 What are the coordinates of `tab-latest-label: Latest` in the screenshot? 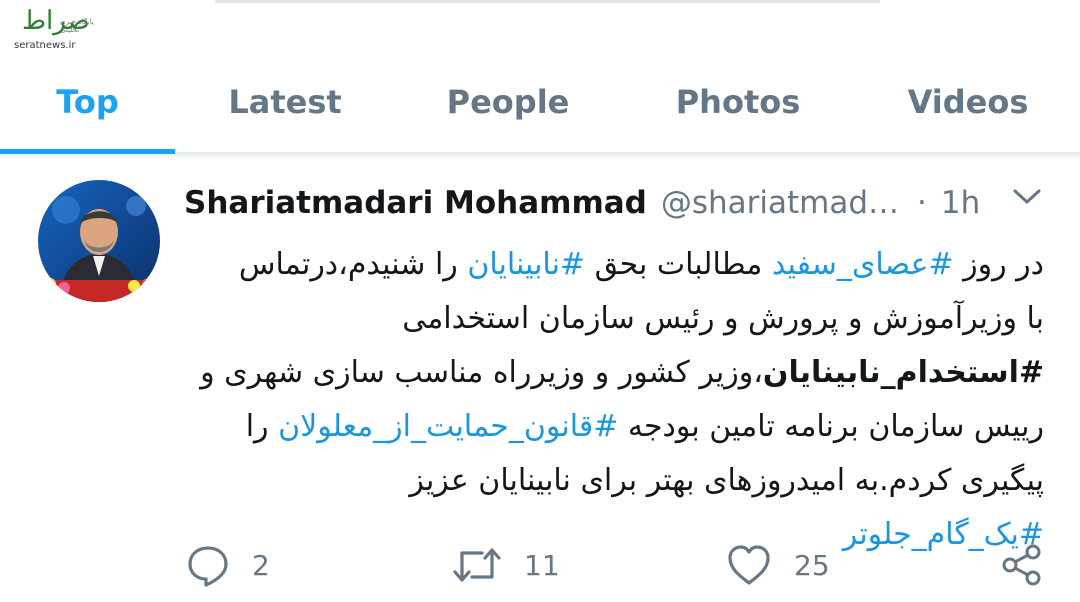 It's located at (285, 102).